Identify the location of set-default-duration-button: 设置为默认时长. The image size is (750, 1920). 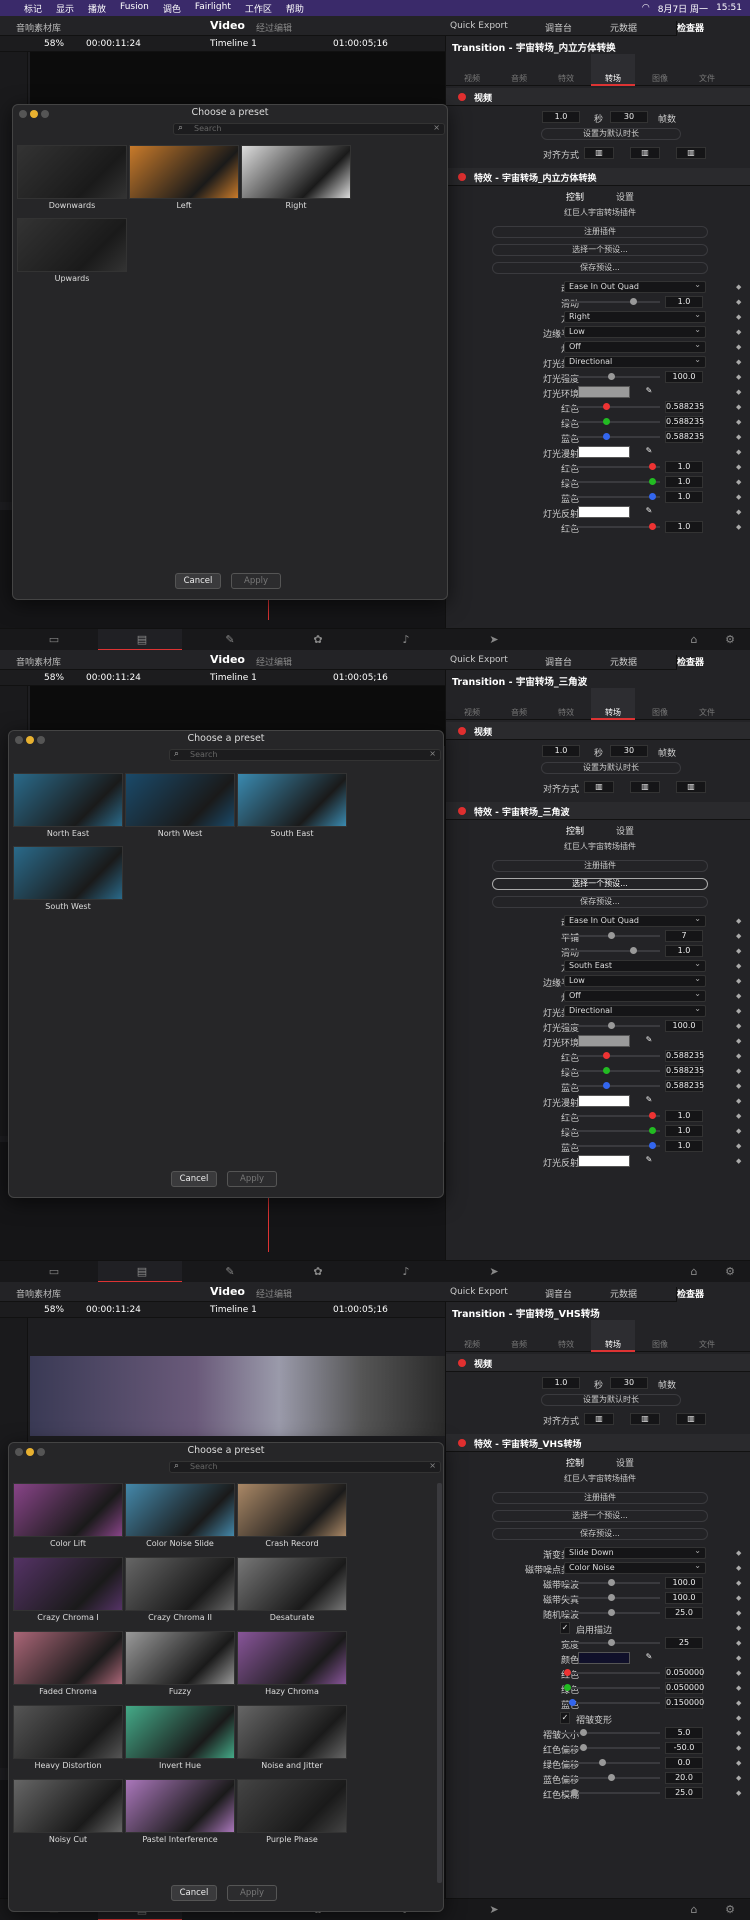
(611, 1400).